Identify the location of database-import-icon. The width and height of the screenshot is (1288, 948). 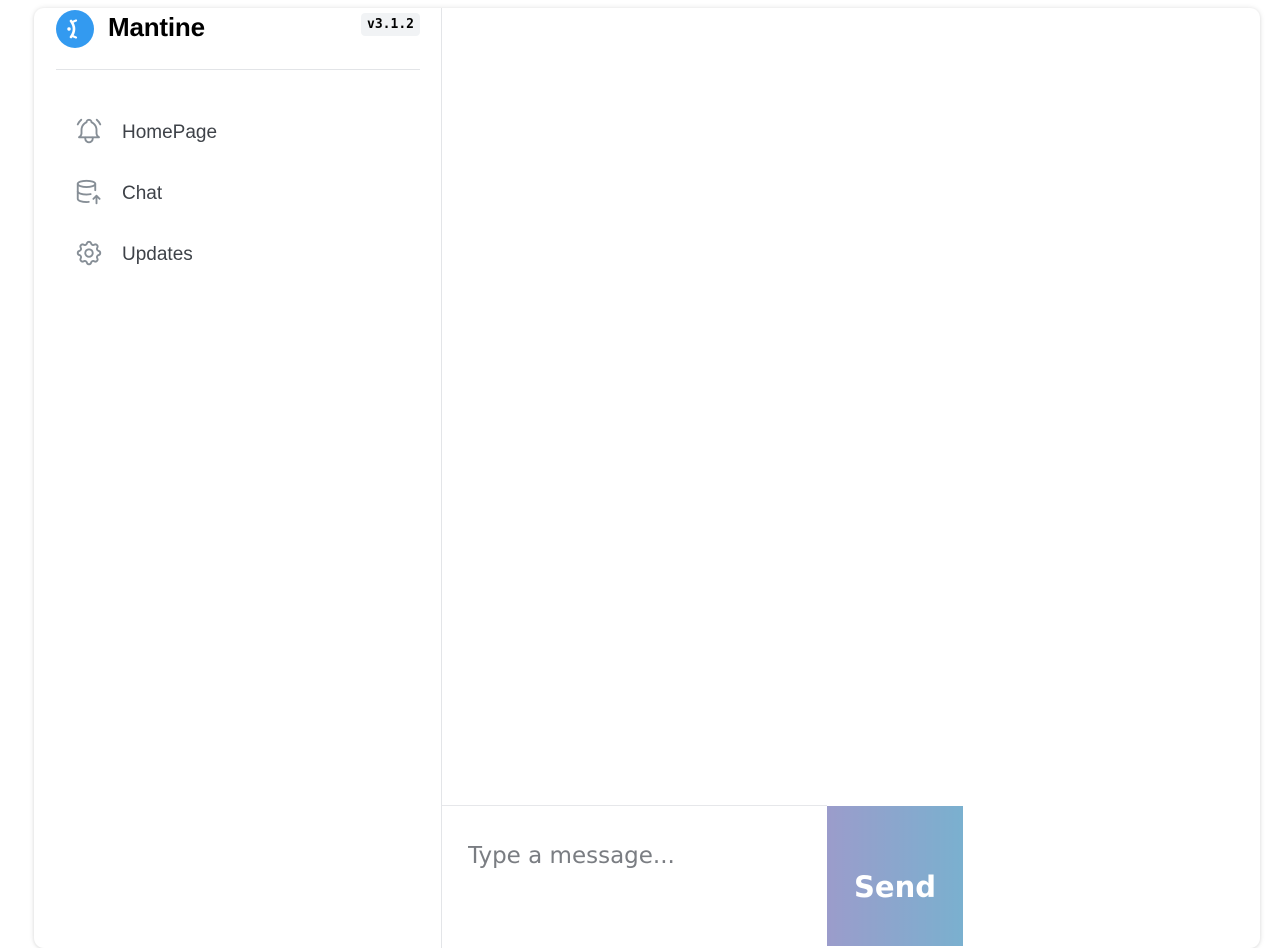
(89, 192).